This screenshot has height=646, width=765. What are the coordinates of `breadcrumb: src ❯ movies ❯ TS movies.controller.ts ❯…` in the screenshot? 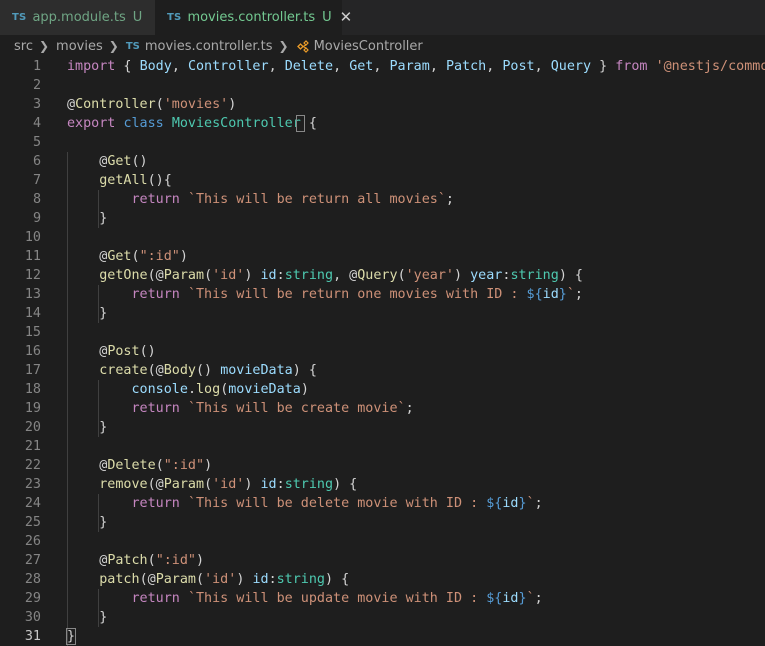 It's located at (382, 46).